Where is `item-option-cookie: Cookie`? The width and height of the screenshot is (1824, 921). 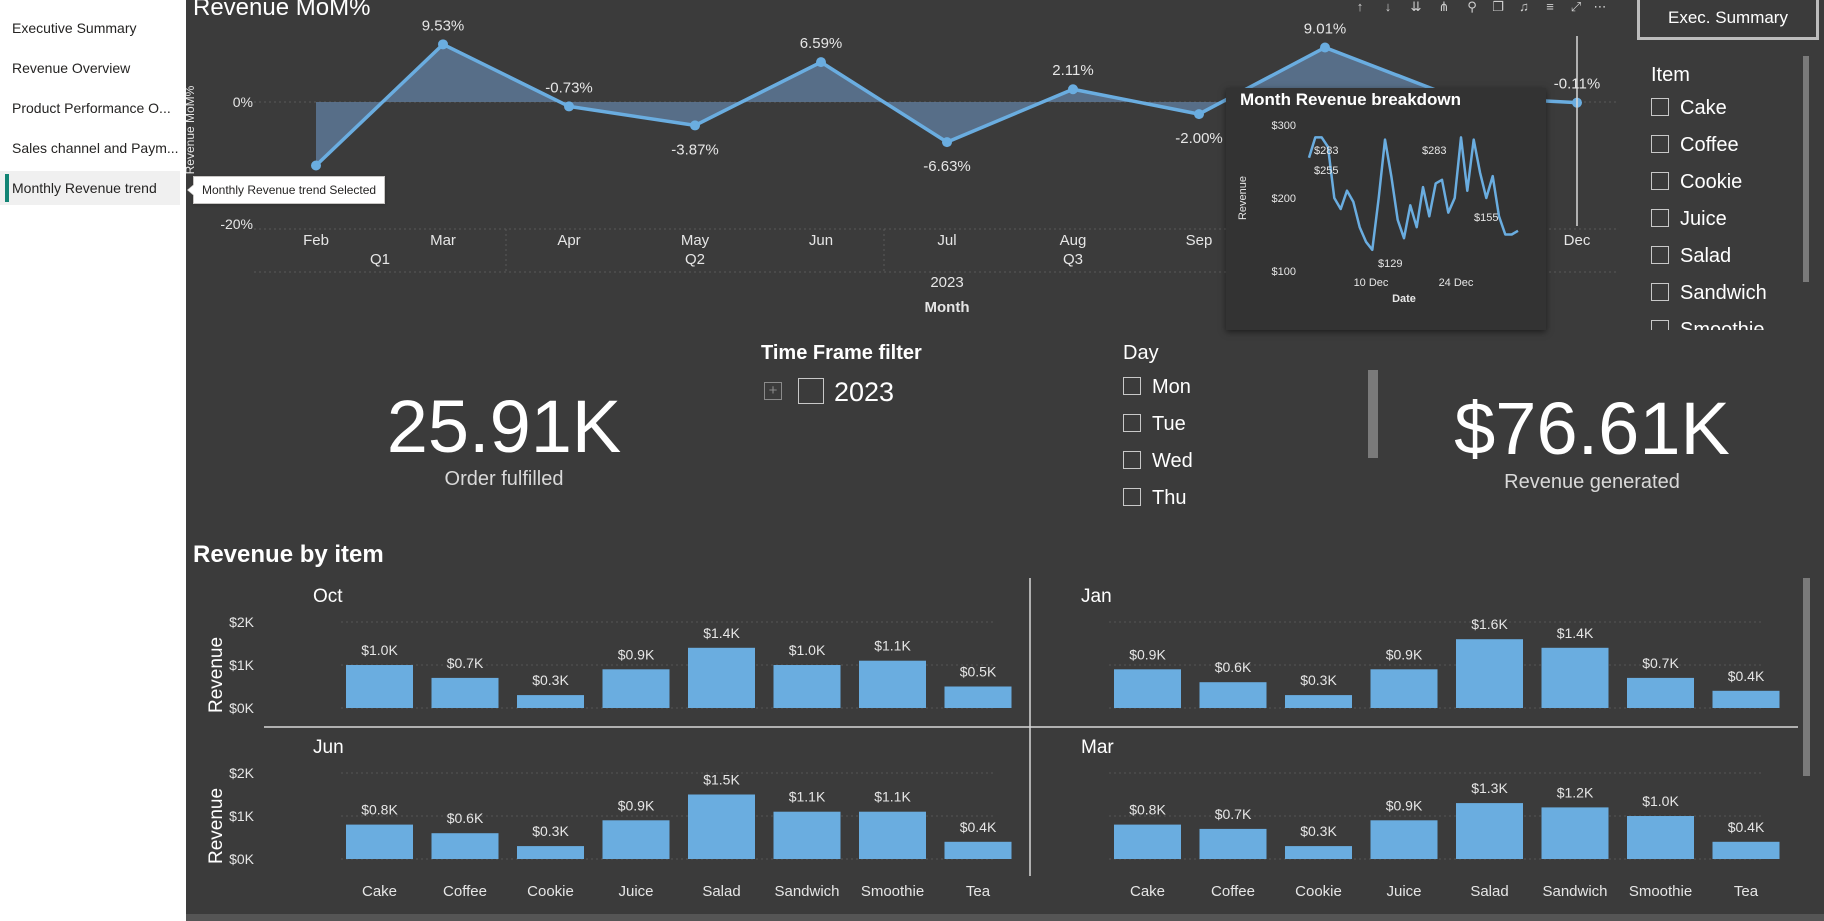 item-option-cookie: Cookie is located at coordinates (1696, 182).